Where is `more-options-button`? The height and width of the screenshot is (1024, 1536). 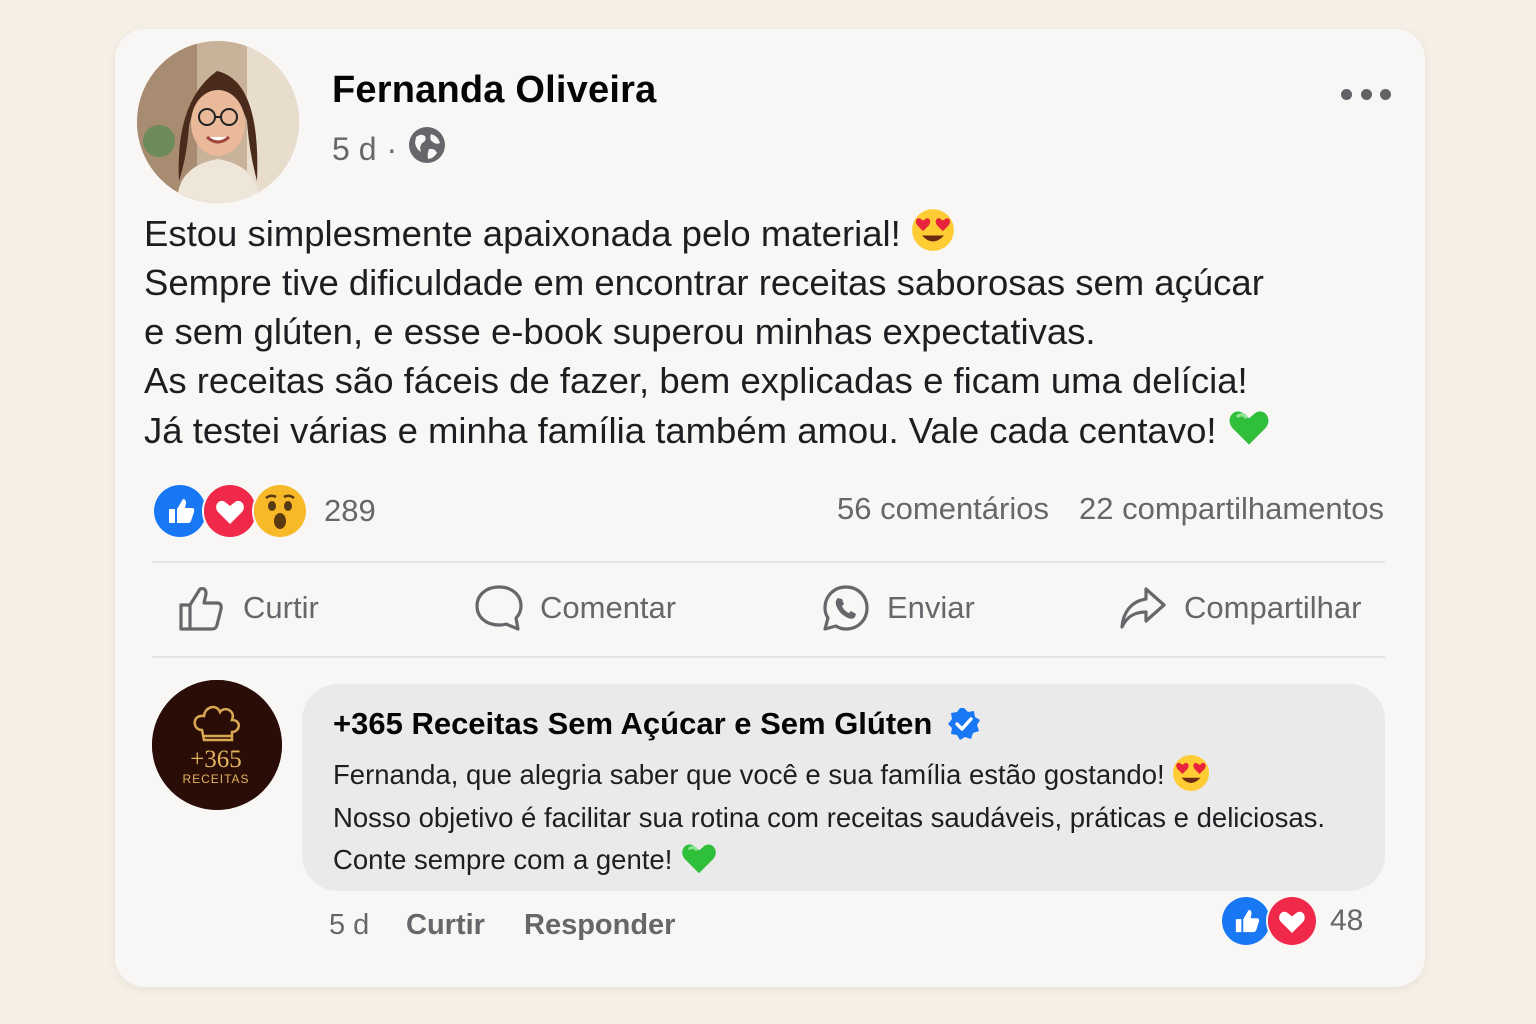
more-options-button is located at coordinates (1366, 94).